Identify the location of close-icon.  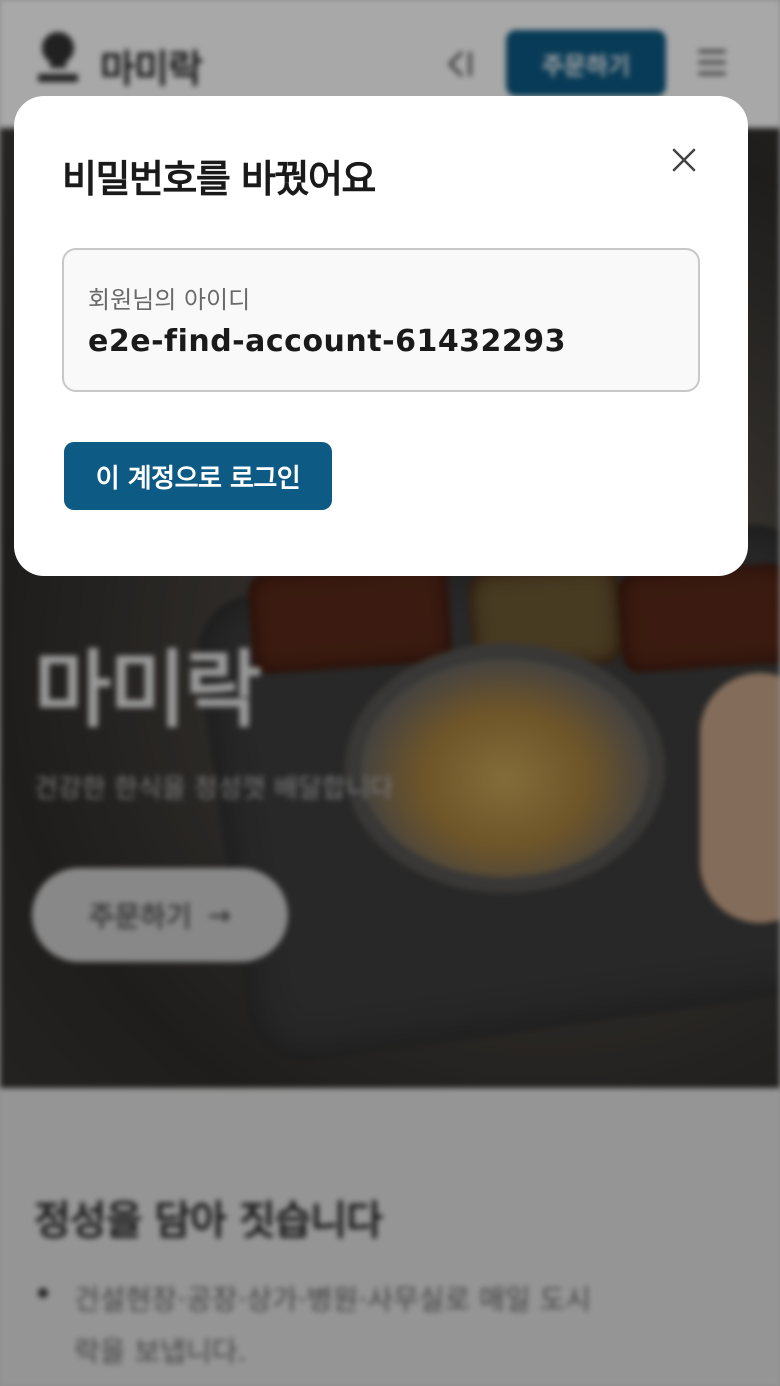
(684, 160).